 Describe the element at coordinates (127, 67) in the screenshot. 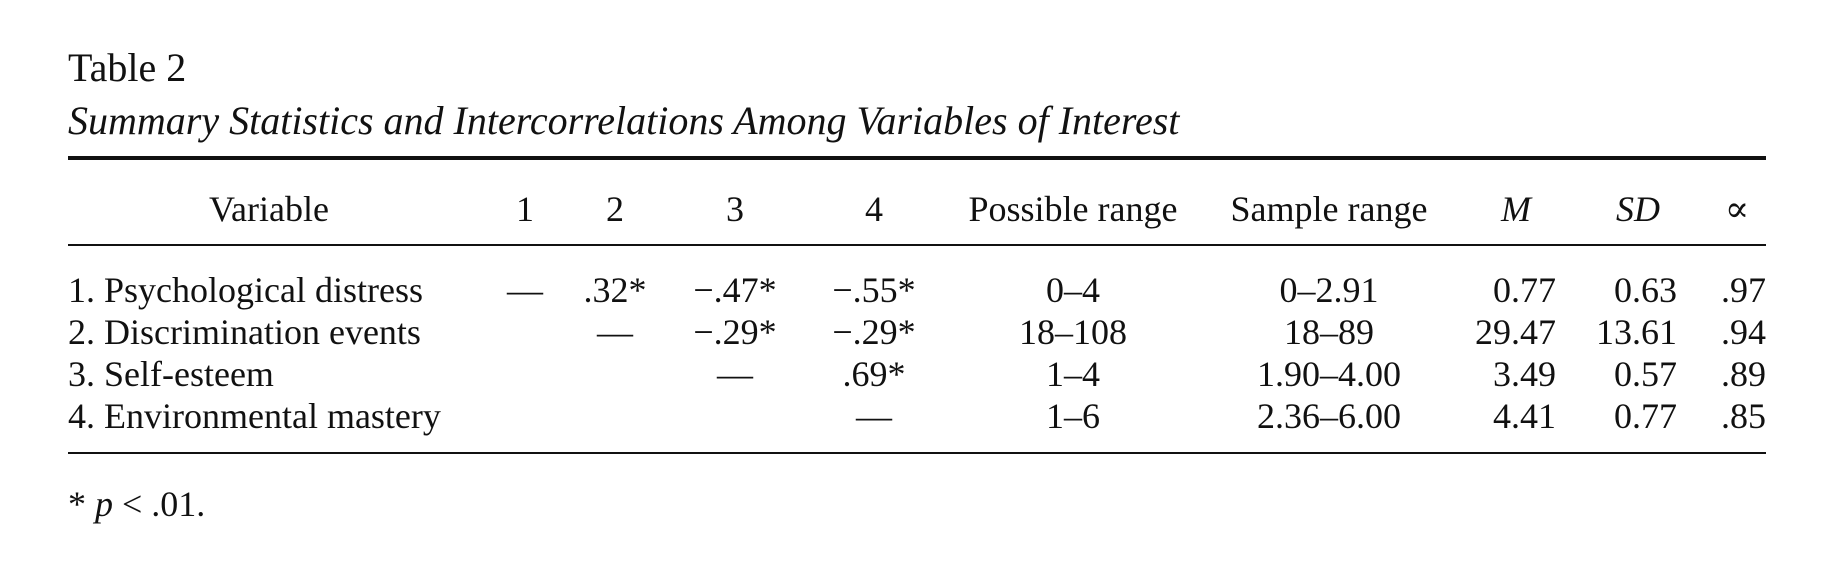

I see `table-label: Table 2` at that location.